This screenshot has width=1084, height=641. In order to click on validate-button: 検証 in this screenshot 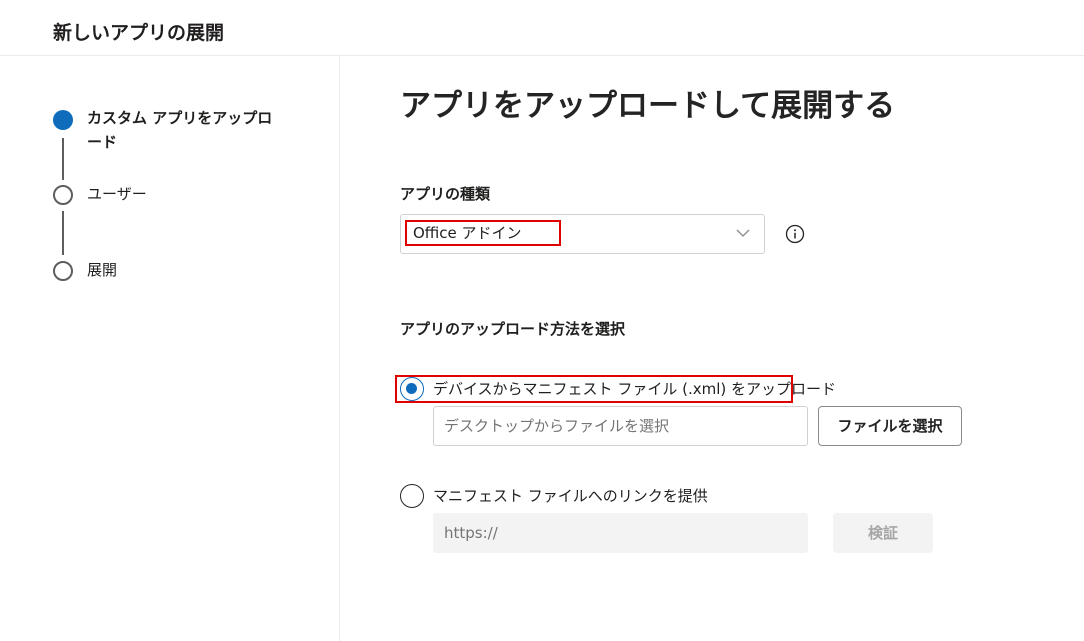, I will do `click(883, 533)`.